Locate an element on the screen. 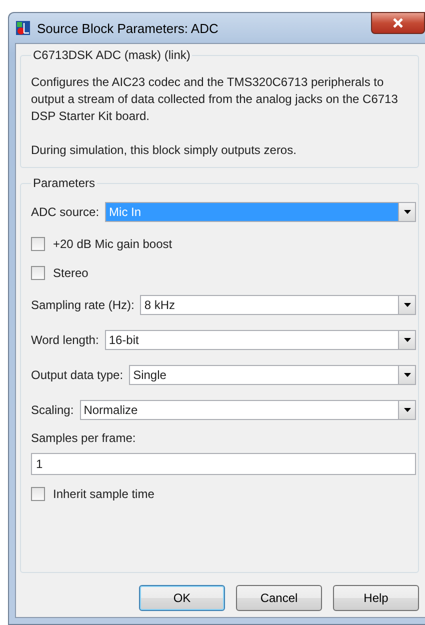 This screenshot has width=425, height=625. close-button is located at coordinates (398, 23).